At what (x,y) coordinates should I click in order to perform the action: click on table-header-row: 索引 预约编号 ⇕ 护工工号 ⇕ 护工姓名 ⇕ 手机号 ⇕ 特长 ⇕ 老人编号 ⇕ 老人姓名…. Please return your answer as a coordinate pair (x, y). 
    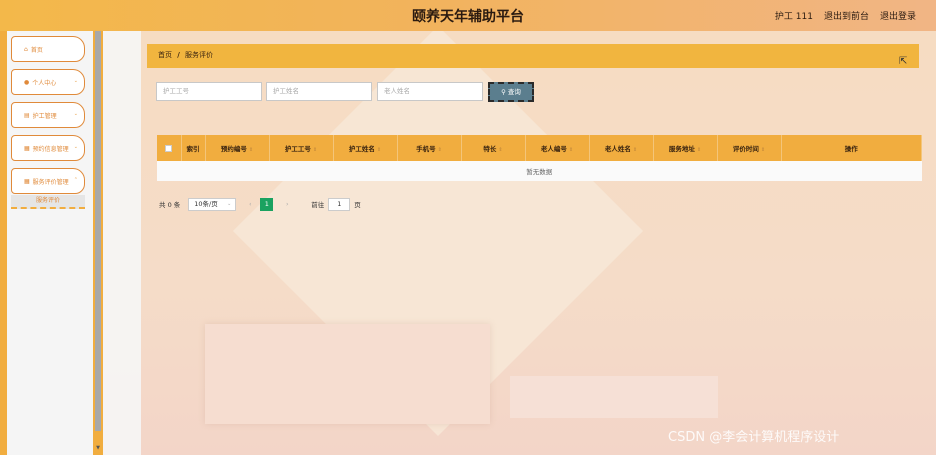
    Looking at the image, I should click on (539, 148).